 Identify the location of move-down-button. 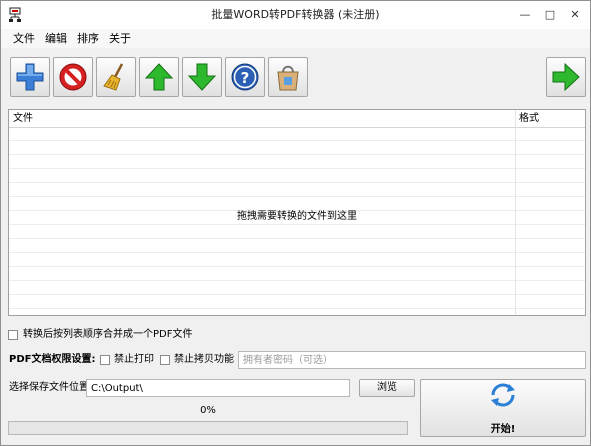
(202, 77).